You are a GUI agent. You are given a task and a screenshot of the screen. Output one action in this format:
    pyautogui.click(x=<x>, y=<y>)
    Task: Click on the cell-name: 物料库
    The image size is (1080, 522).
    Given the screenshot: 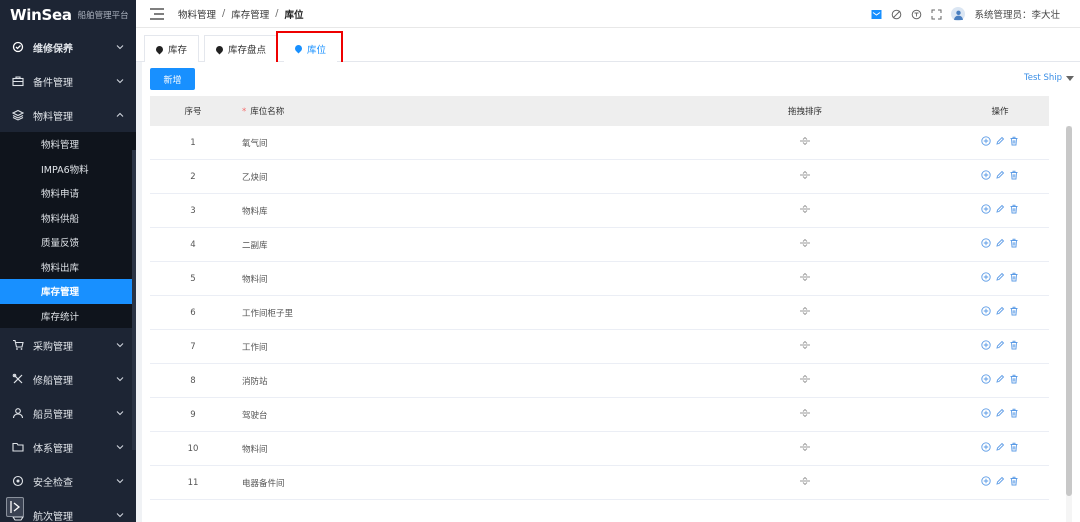 What is the action you would take?
    pyautogui.click(x=255, y=211)
    